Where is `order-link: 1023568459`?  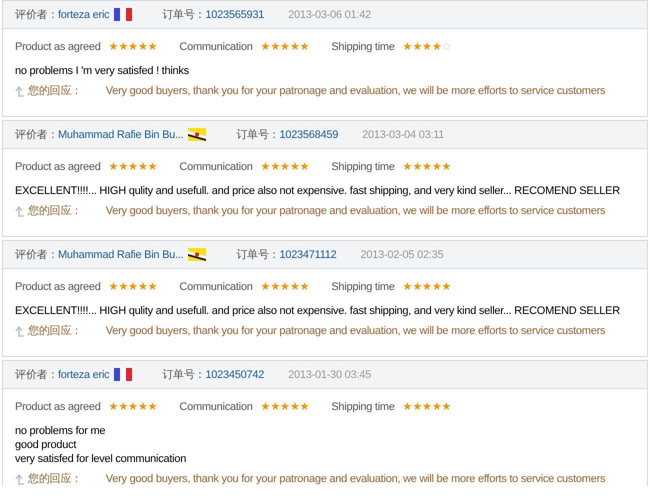 order-link: 1023568459 is located at coordinates (308, 135).